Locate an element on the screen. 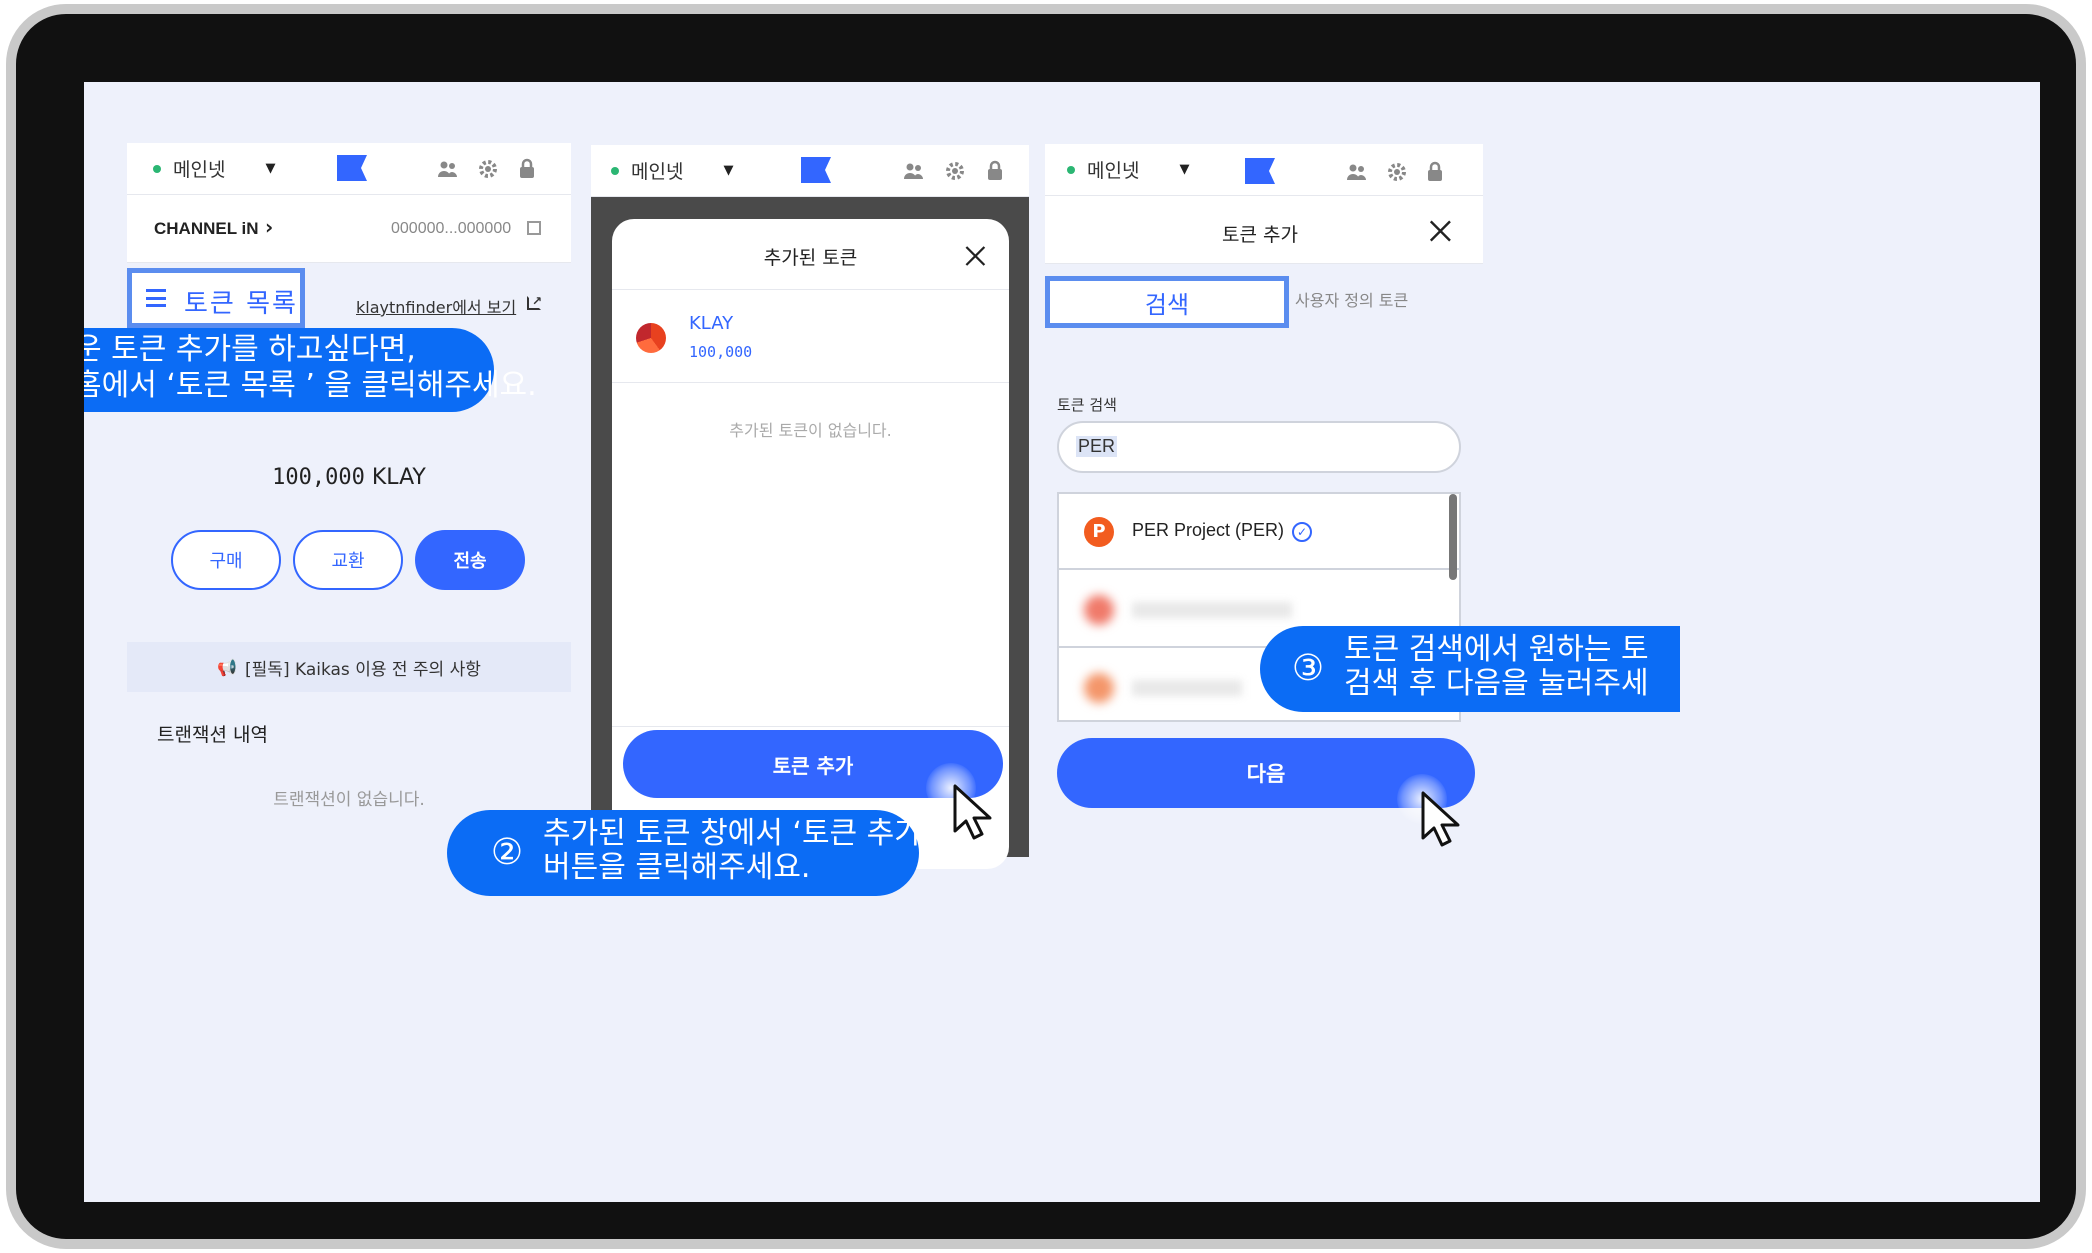  add-token-header: 토큰 추가 is located at coordinates (1264, 230).